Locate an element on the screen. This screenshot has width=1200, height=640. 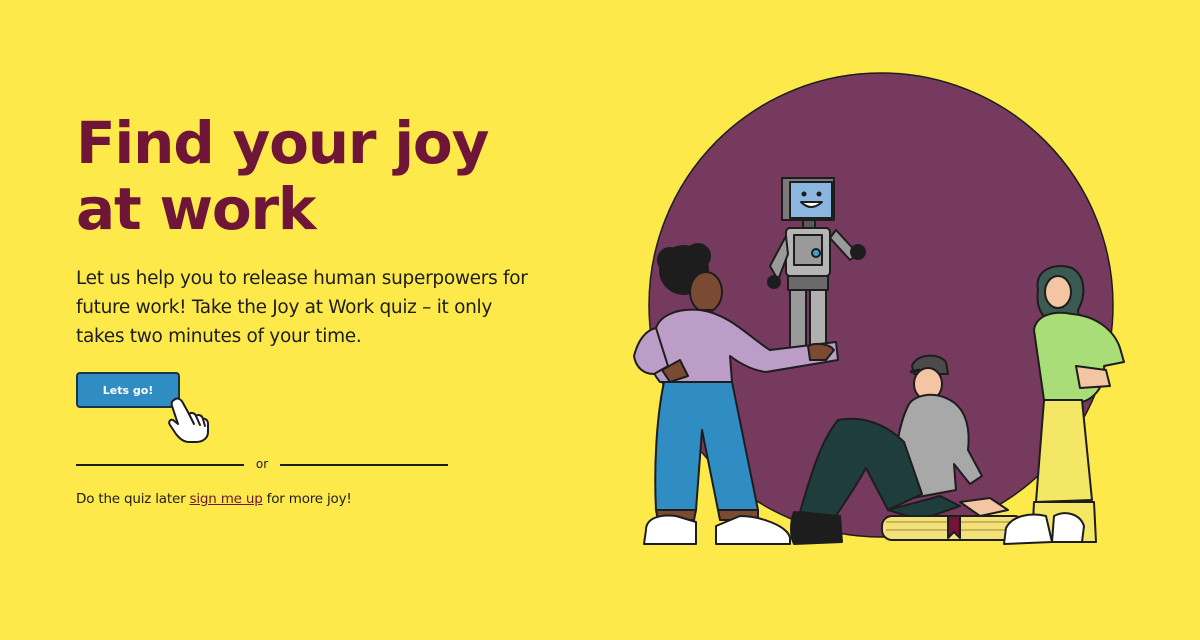
divider-or-label: or is located at coordinates (262, 464).